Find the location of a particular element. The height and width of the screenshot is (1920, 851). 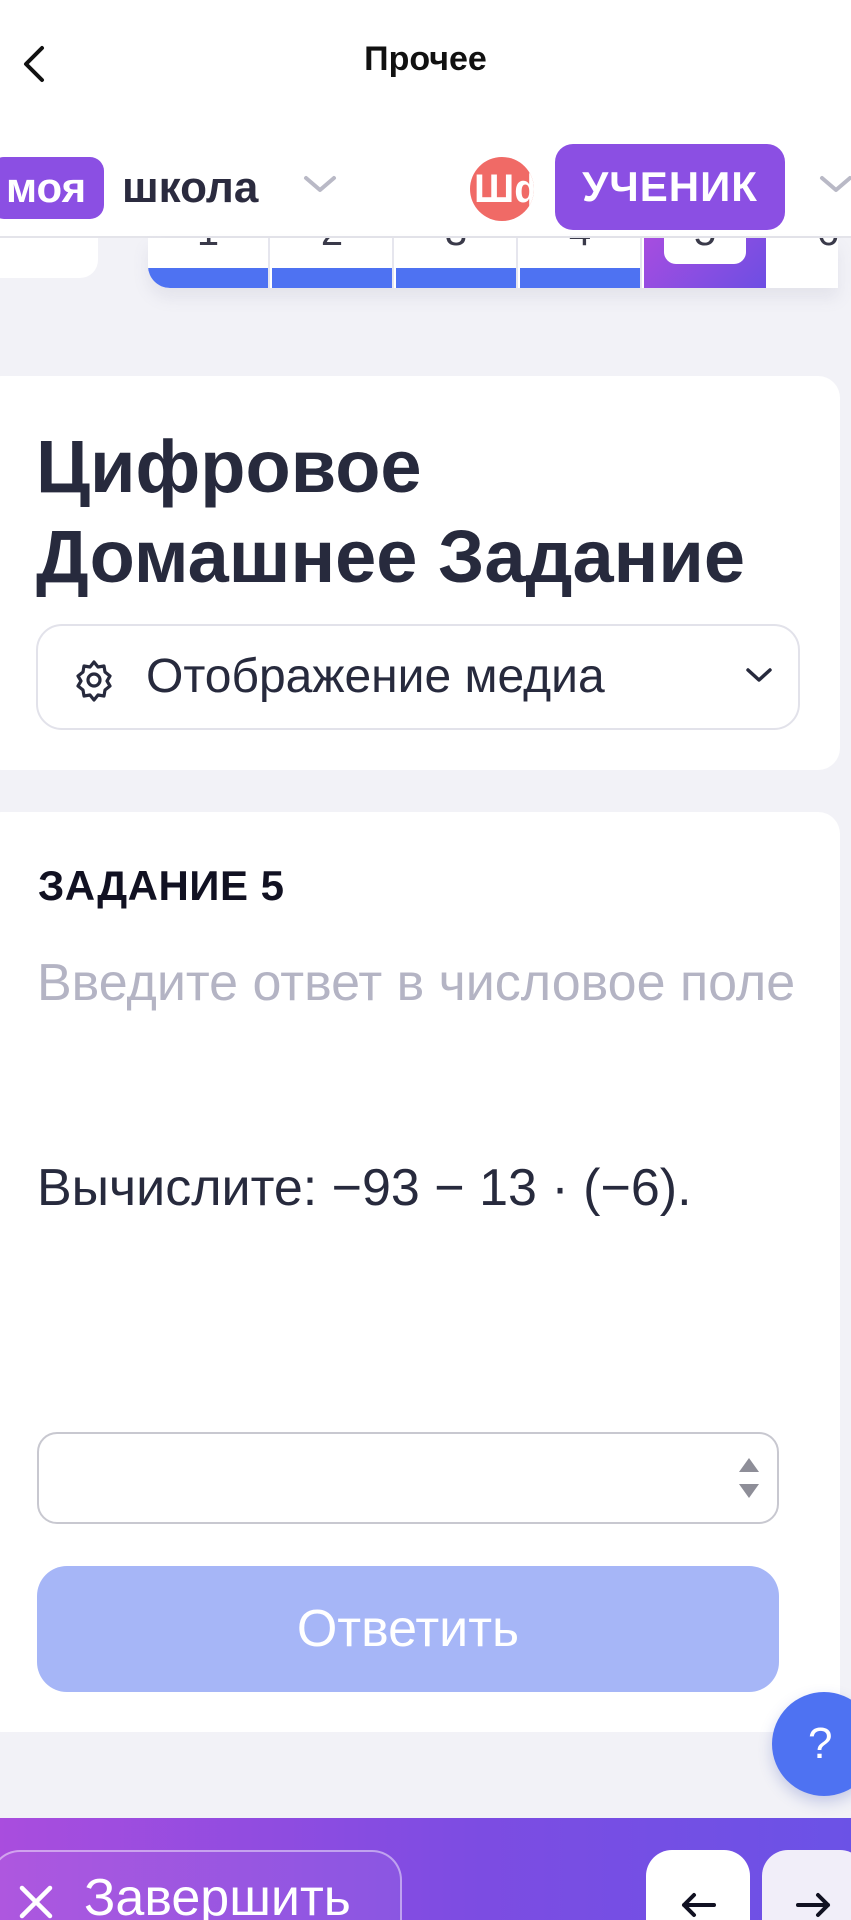

task-tab-number: 6 is located at coordinates (803, 246).